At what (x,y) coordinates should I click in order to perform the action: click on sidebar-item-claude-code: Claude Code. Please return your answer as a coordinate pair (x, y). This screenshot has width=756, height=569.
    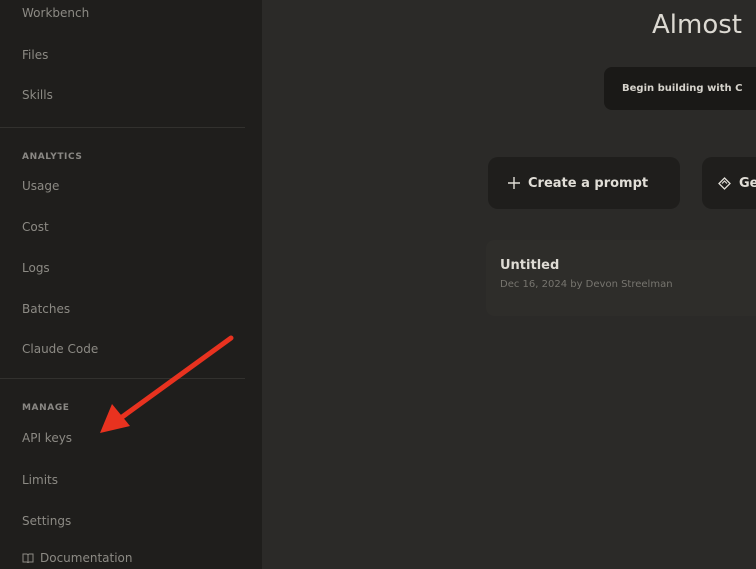
    Looking at the image, I should click on (60, 349).